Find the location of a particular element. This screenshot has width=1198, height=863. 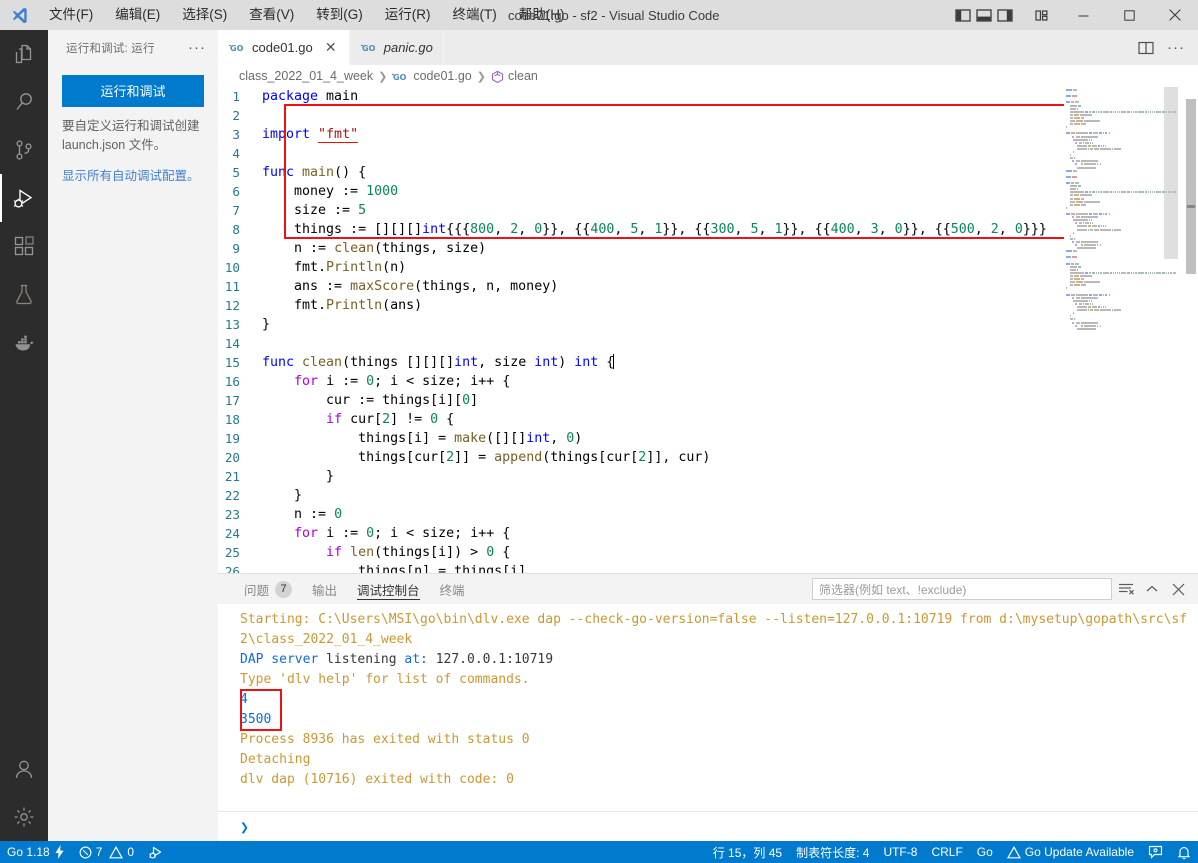

code-line: 6 money := 1000 is located at coordinates (641, 191).